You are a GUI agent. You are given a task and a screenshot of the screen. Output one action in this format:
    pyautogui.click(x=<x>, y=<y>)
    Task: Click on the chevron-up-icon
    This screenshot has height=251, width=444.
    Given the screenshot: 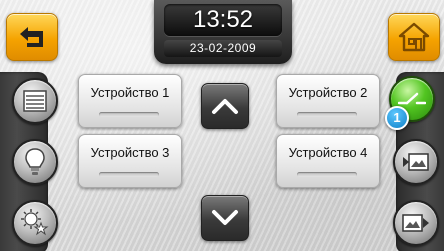 What is the action you would take?
    pyautogui.click(x=225, y=106)
    